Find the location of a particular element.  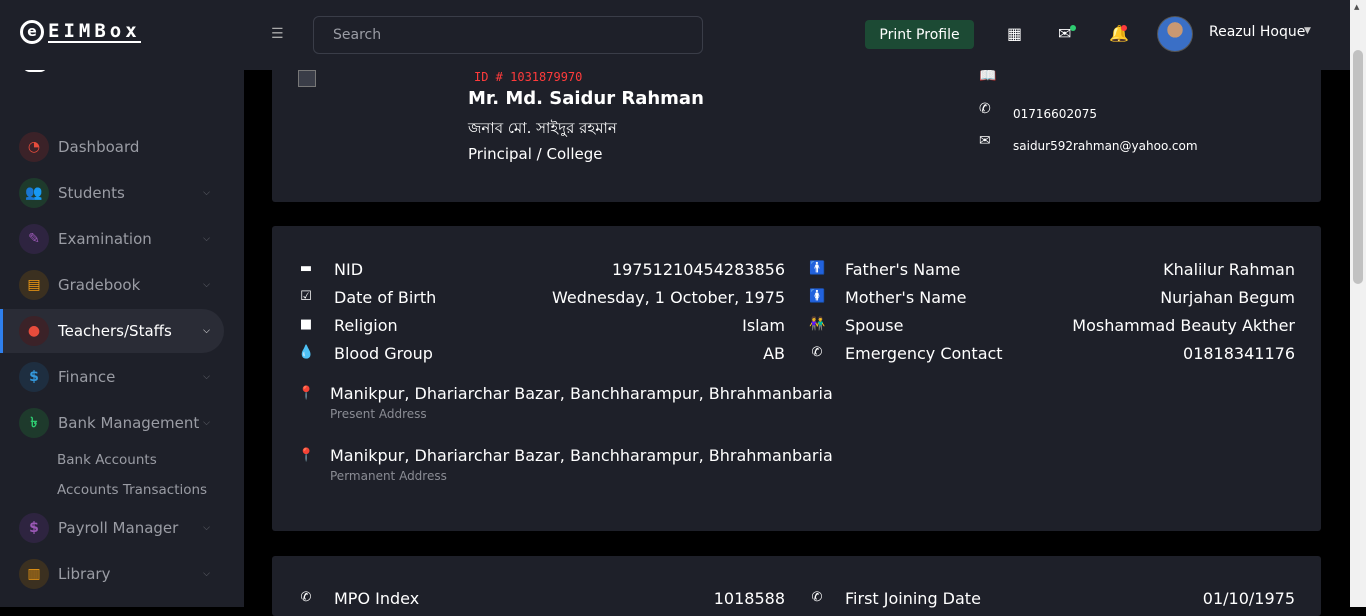

sidebar-item-students: 👥 Students ⌵ is located at coordinates (112, 193).